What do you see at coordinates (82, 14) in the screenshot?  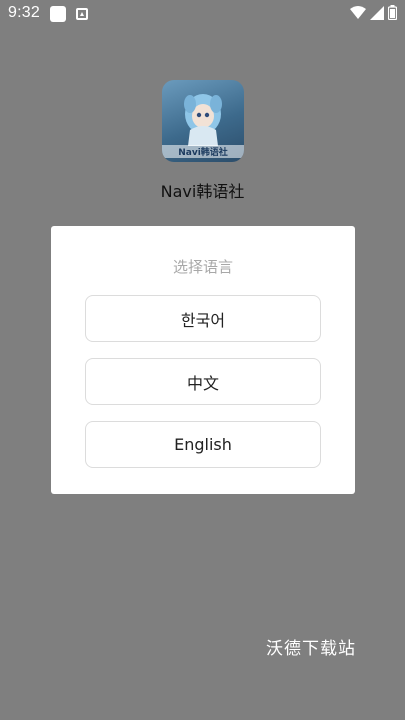 I see `a-notification-icon` at bounding box center [82, 14].